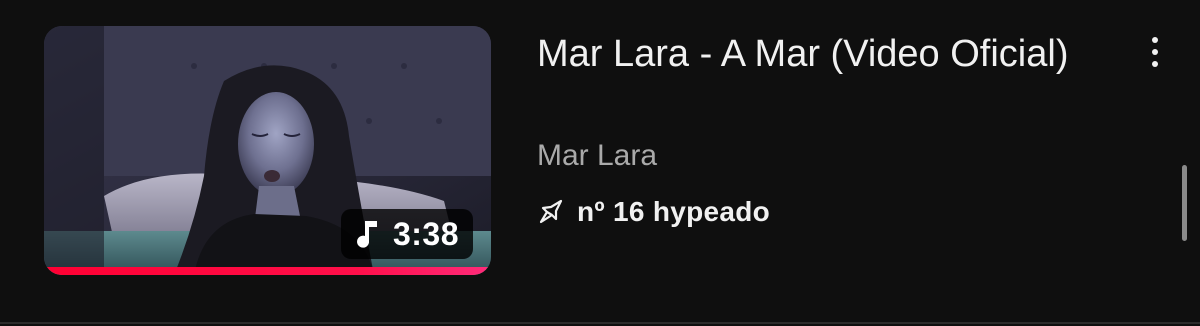 This screenshot has width=1200, height=326. I want to click on watch-progress-track, so click(267, 271).